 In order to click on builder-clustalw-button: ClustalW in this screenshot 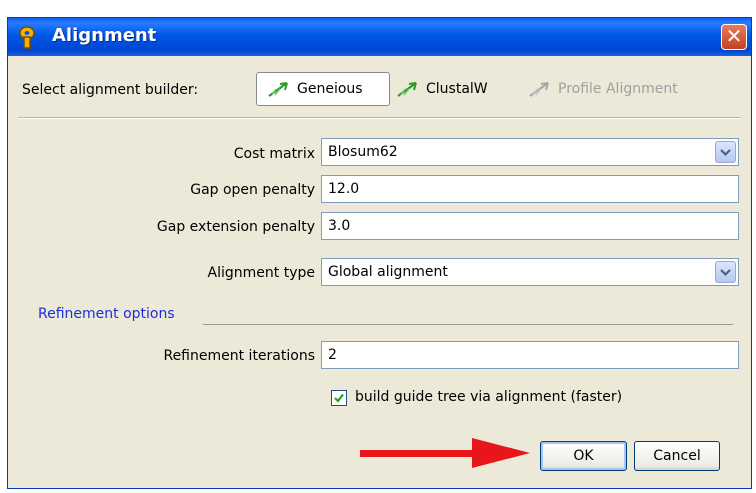, I will do `click(442, 89)`.